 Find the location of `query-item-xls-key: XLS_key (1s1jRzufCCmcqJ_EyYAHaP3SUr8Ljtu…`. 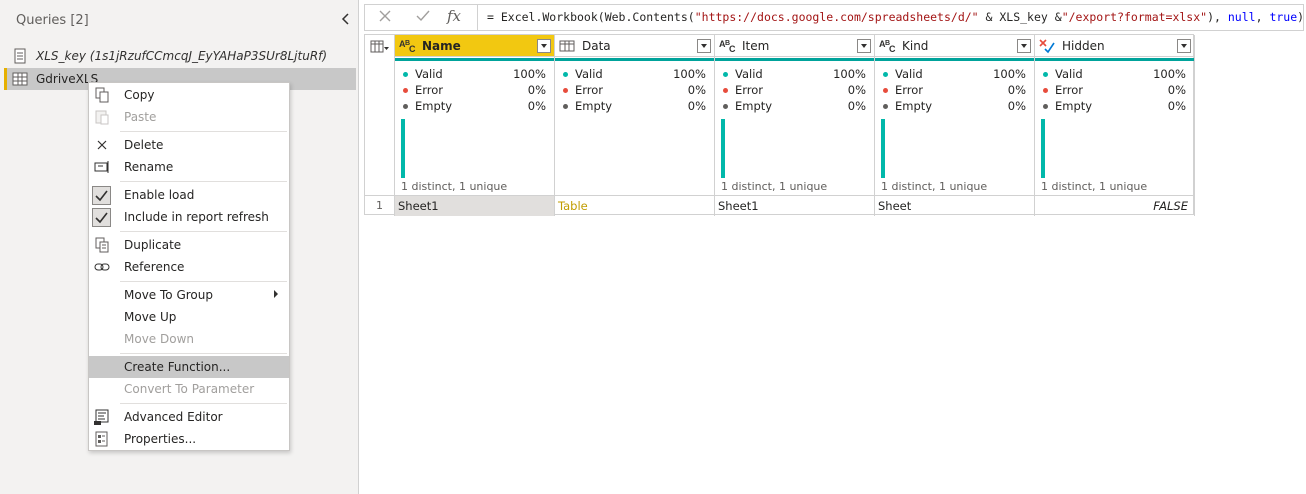

query-item-xls-key: XLS_key (1s1jRzufCCmcqJ_EyYAHaP3SUr8Ljtu… is located at coordinates (180, 56).